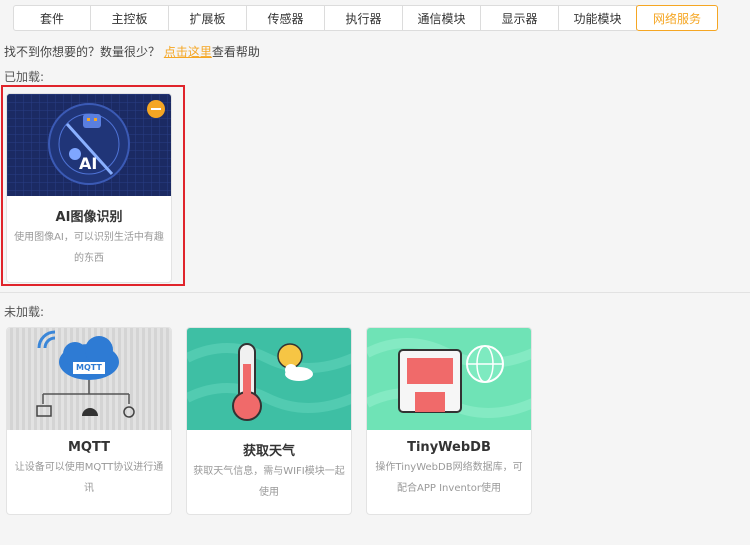  I want to click on help-suffix: 查看帮助, so click(235, 52).